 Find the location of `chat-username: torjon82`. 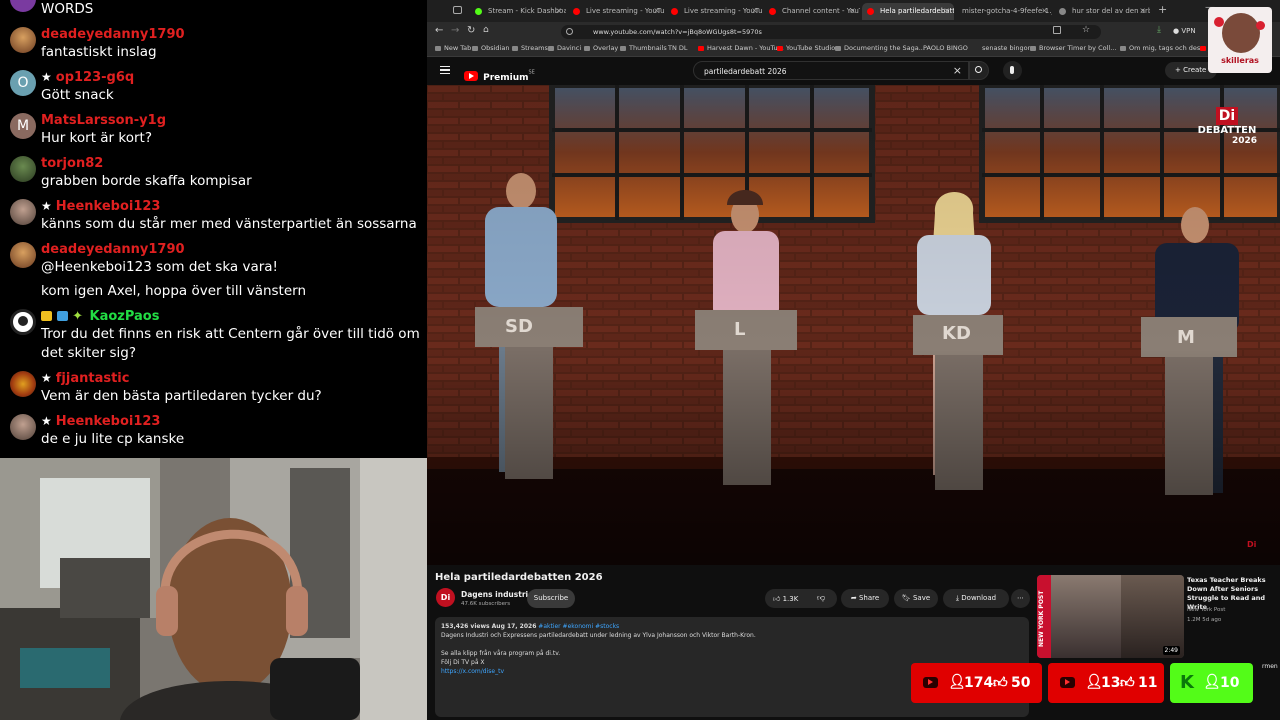

chat-username: torjon82 is located at coordinates (72, 163).